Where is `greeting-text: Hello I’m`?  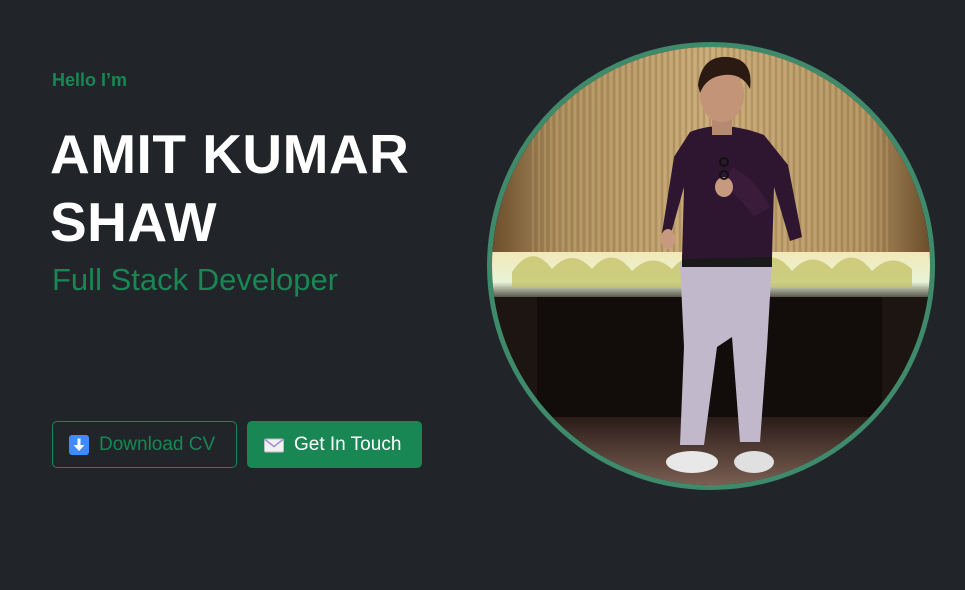
greeting-text: Hello I’m is located at coordinates (90, 80).